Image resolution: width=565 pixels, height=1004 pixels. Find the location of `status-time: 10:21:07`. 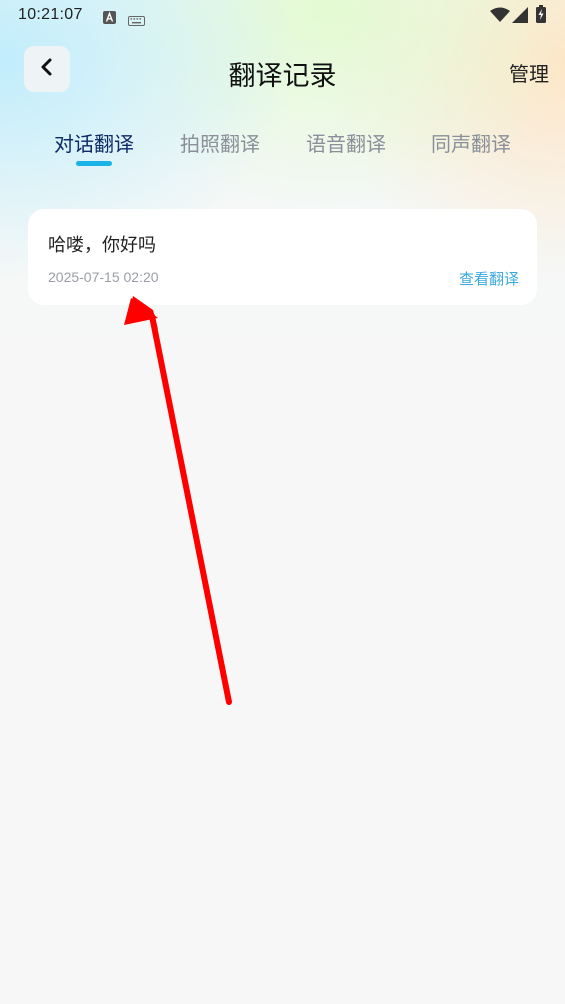

status-time: 10:21:07 is located at coordinates (50, 14).